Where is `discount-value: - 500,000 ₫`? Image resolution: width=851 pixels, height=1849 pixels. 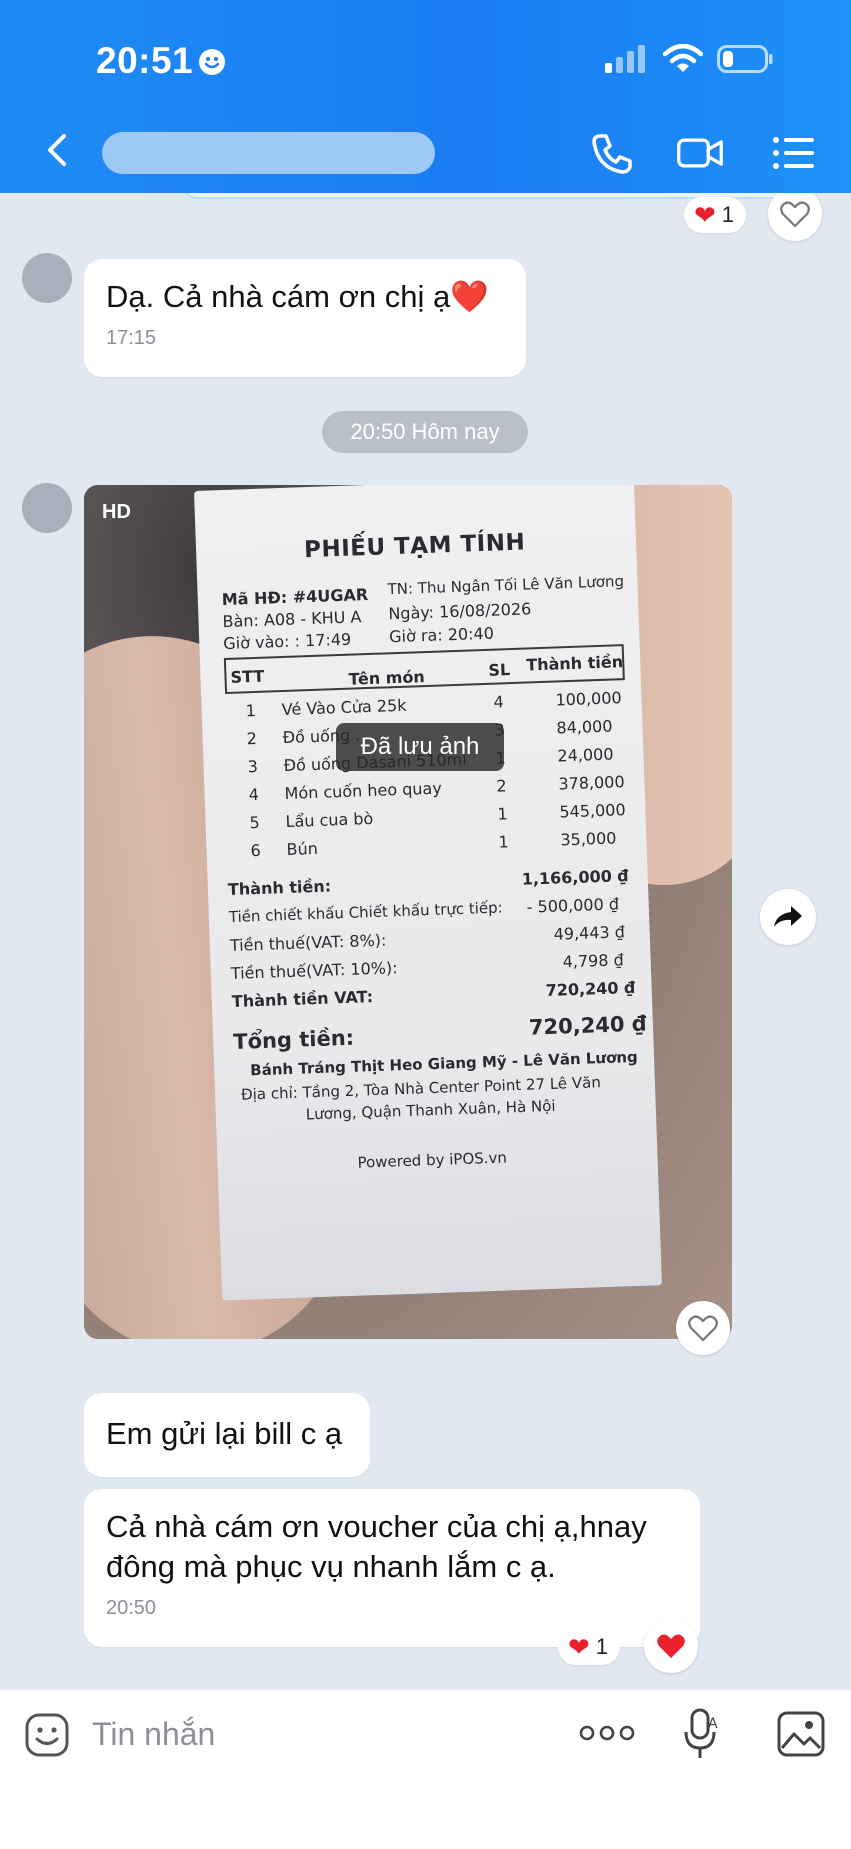
discount-value: - 500,000 ₫ is located at coordinates (573, 905).